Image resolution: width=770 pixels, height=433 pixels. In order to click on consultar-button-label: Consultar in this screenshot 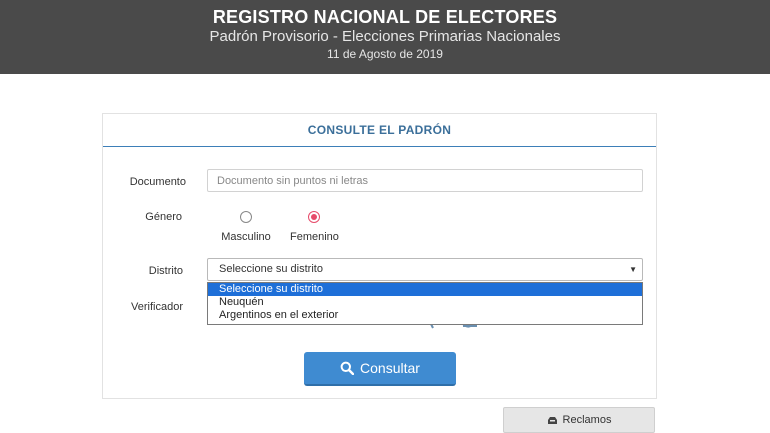, I will do `click(390, 368)`.